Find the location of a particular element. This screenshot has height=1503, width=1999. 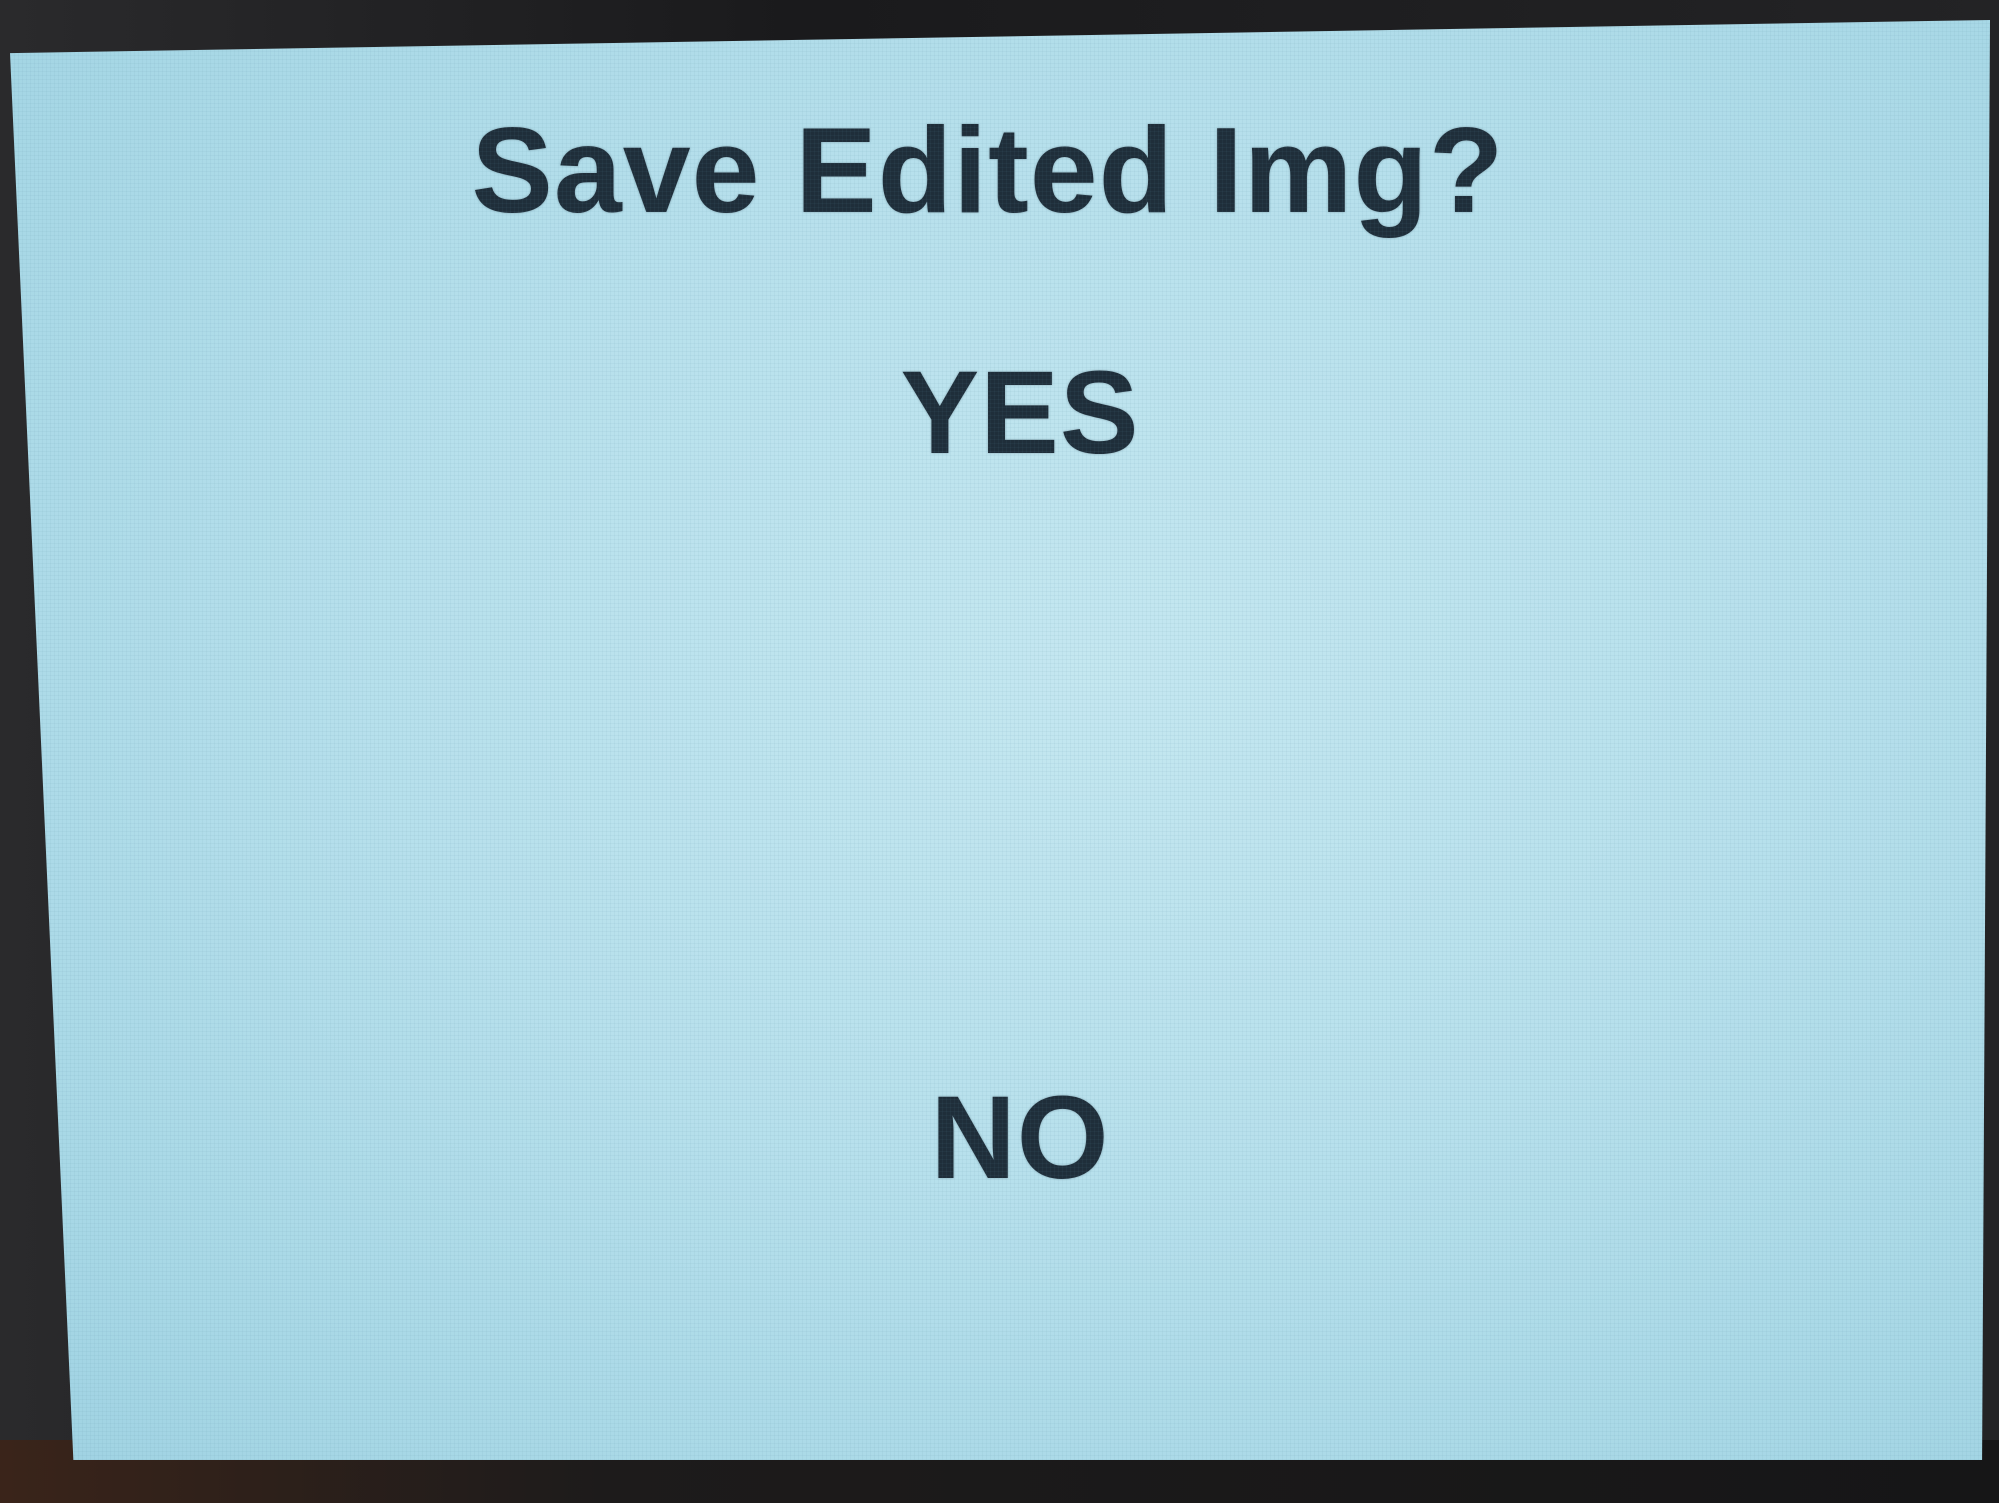

yes-option: YES is located at coordinates (1010, 413).